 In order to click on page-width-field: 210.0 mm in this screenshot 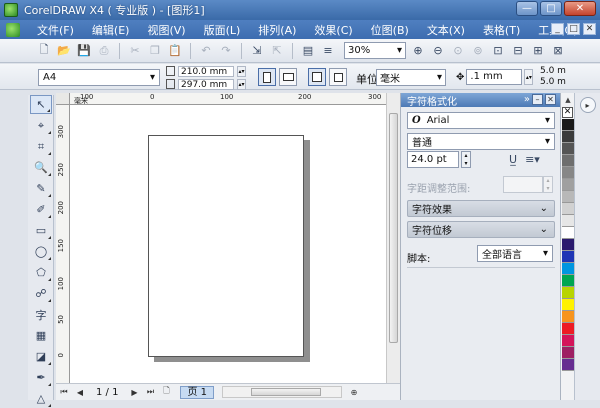, I will do `click(206, 71)`.